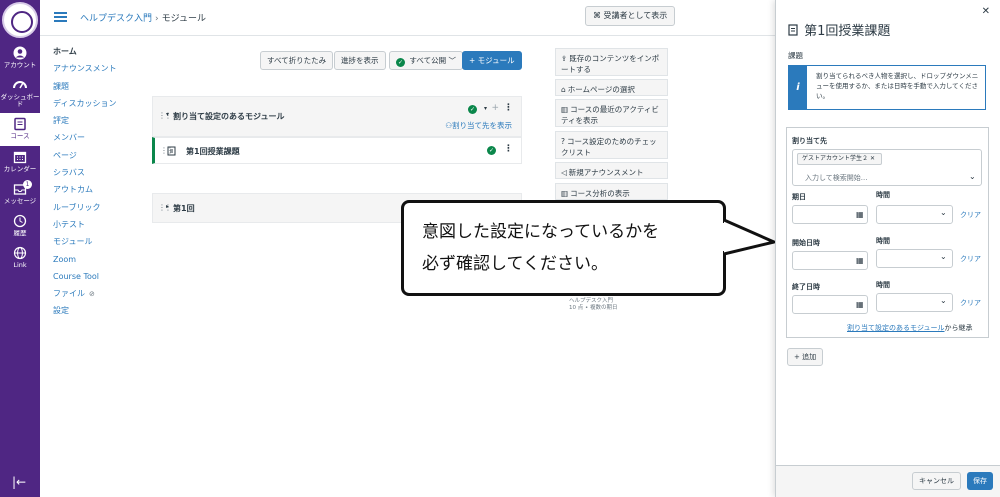 This screenshot has width=1000, height=497. Describe the element at coordinates (19, 482) in the screenshot. I see `collapse-nav-icon: |←` at that location.